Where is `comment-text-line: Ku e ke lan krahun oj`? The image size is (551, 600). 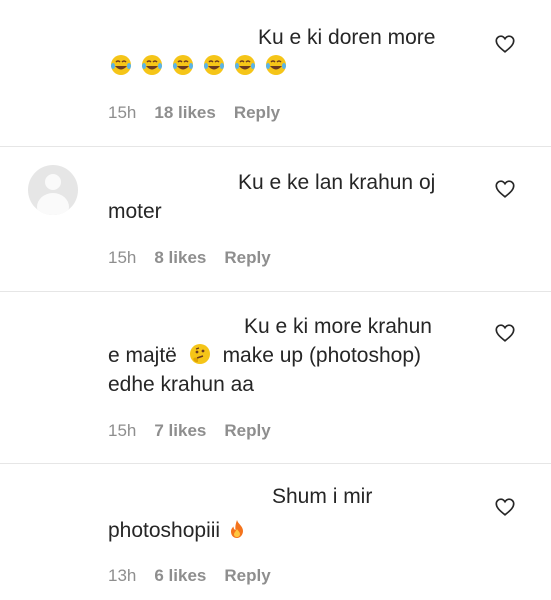 comment-text-line: Ku e ke lan krahun oj is located at coordinates (337, 182).